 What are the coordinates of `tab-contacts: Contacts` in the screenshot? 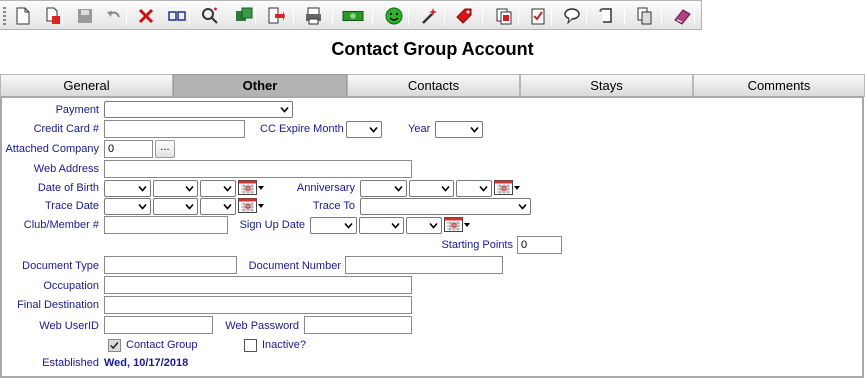 It's located at (433, 85).